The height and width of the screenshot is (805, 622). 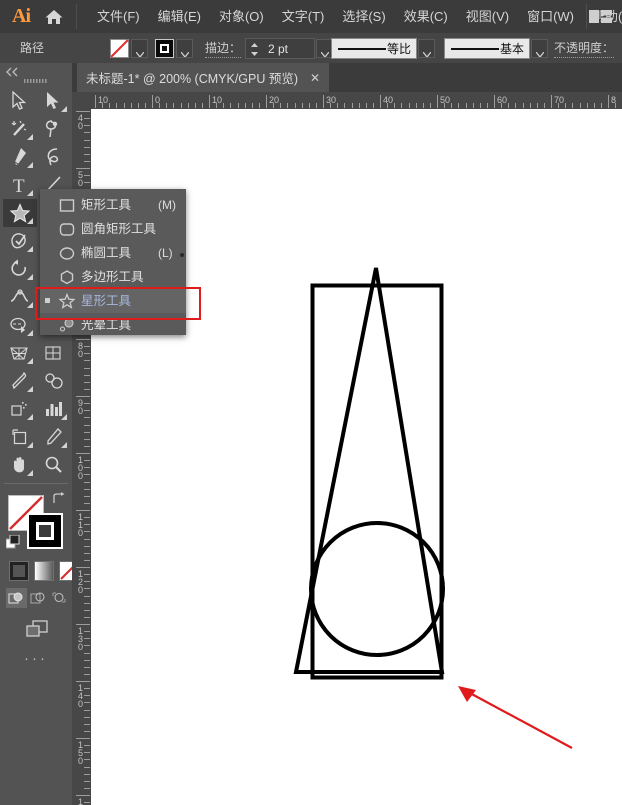 I want to click on menu-window: 窗口(W), so click(x=550, y=16).